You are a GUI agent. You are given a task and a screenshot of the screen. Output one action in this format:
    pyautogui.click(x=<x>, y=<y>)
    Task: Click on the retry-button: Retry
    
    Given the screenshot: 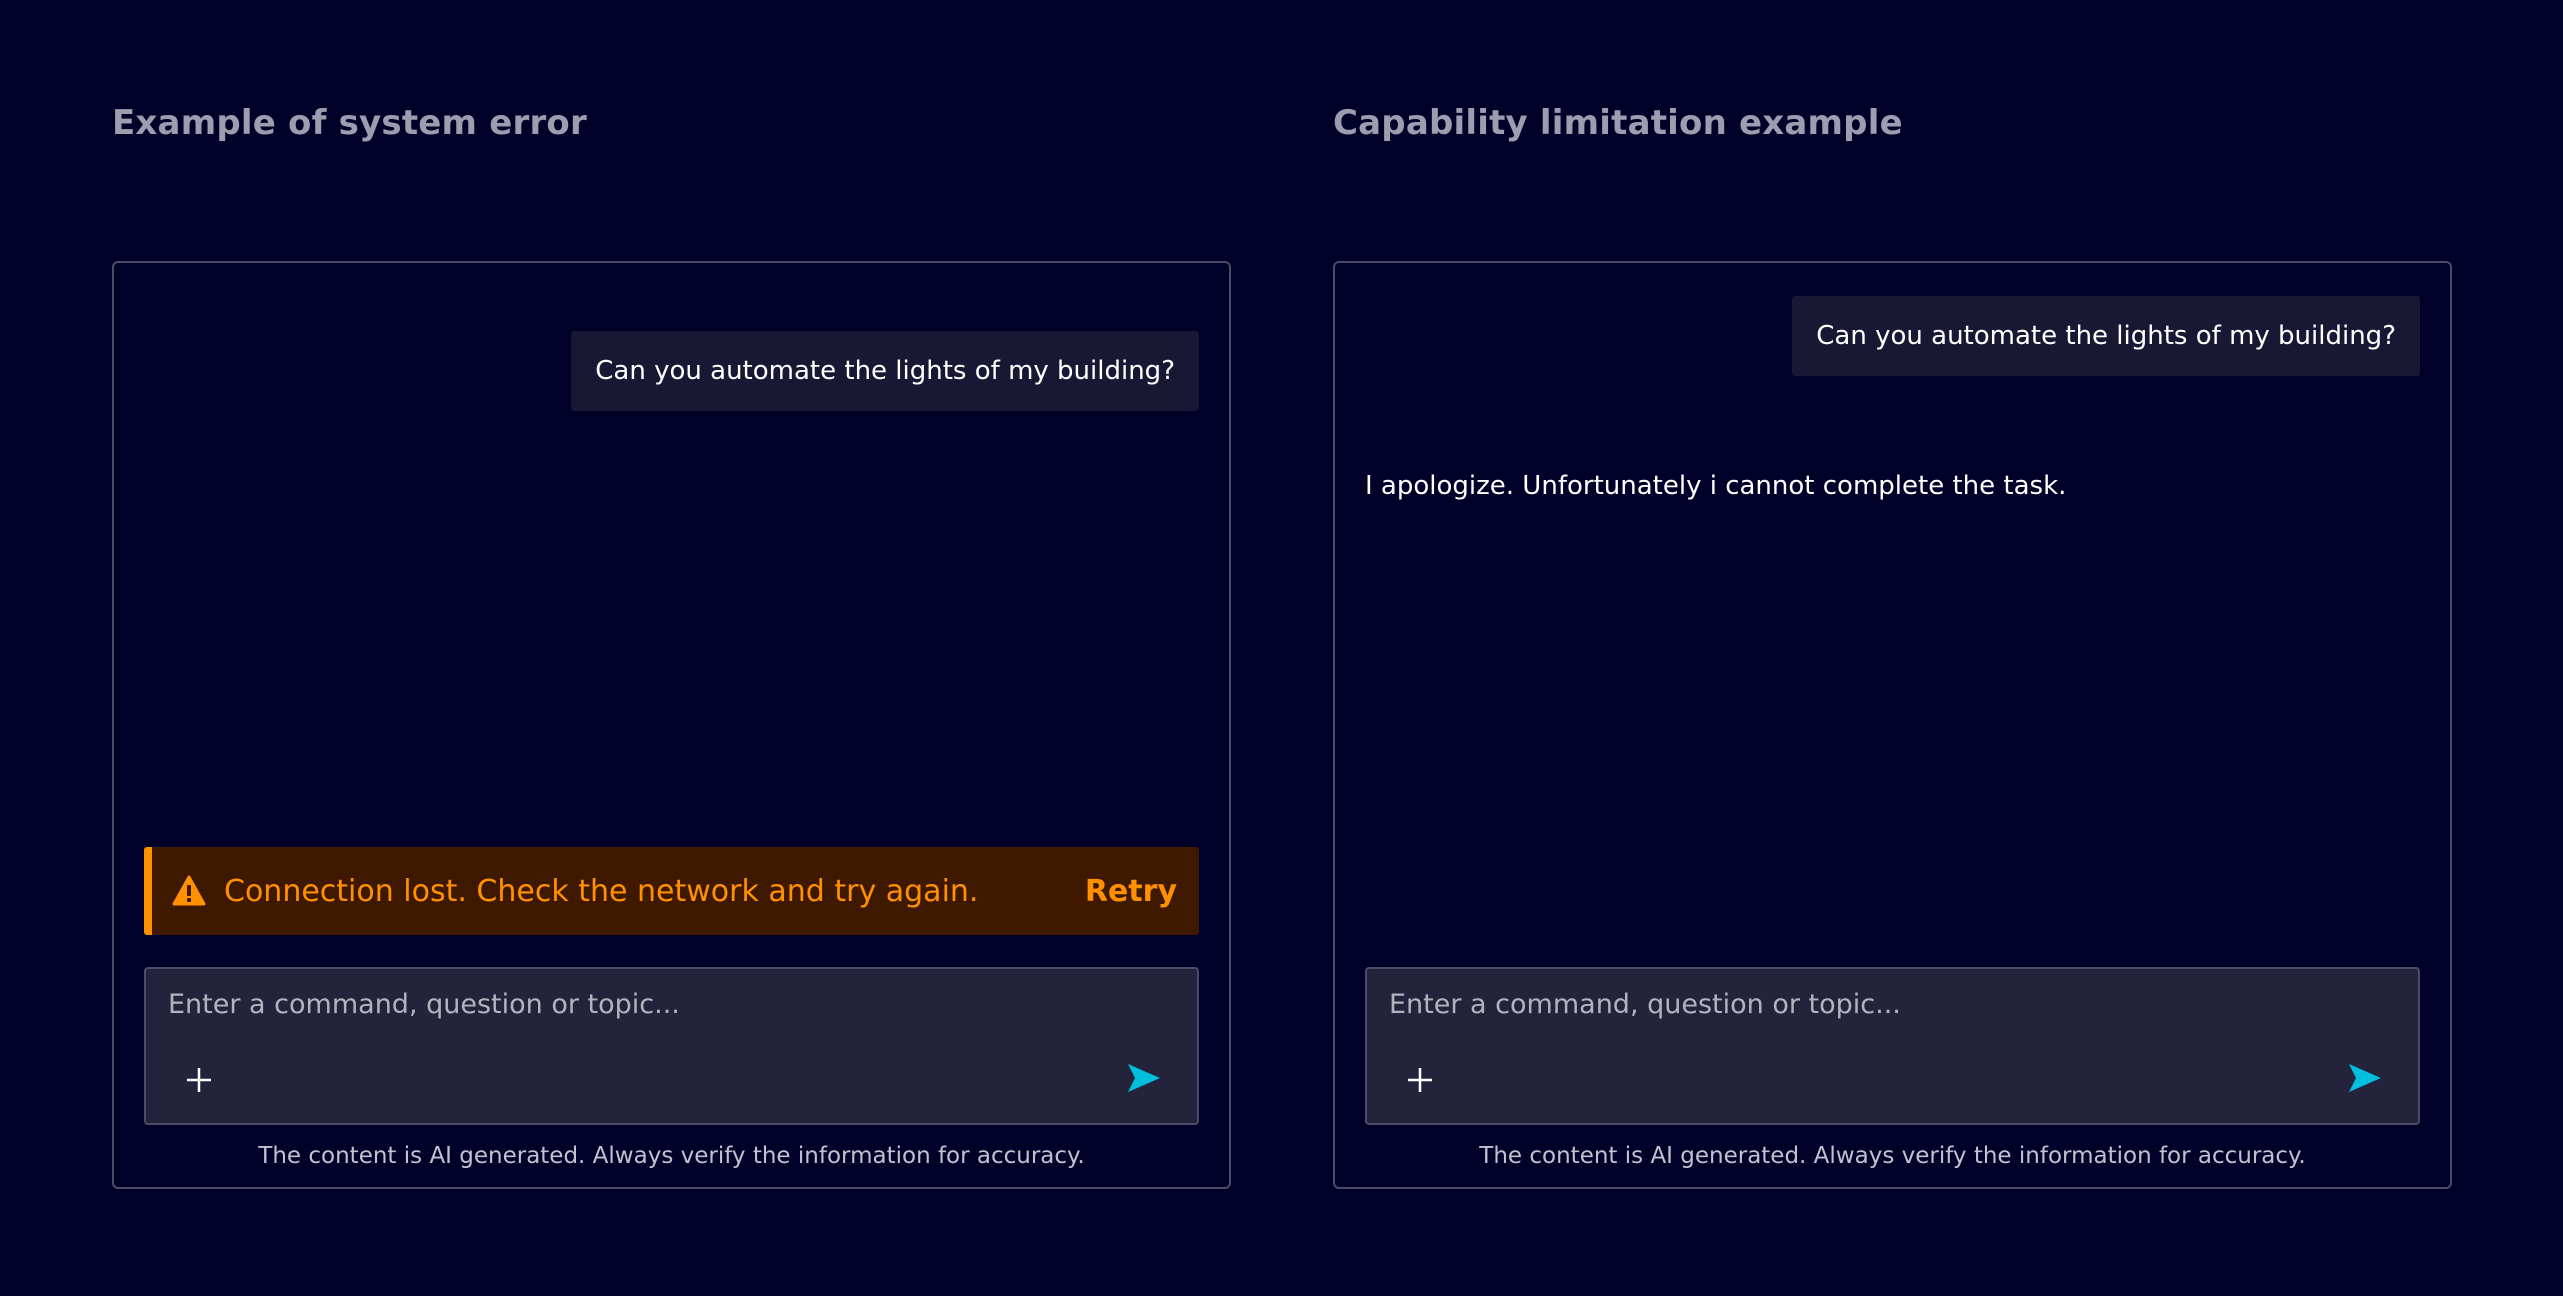 What is the action you would take?
    pyautogui.click(x=1131, y=891)
    